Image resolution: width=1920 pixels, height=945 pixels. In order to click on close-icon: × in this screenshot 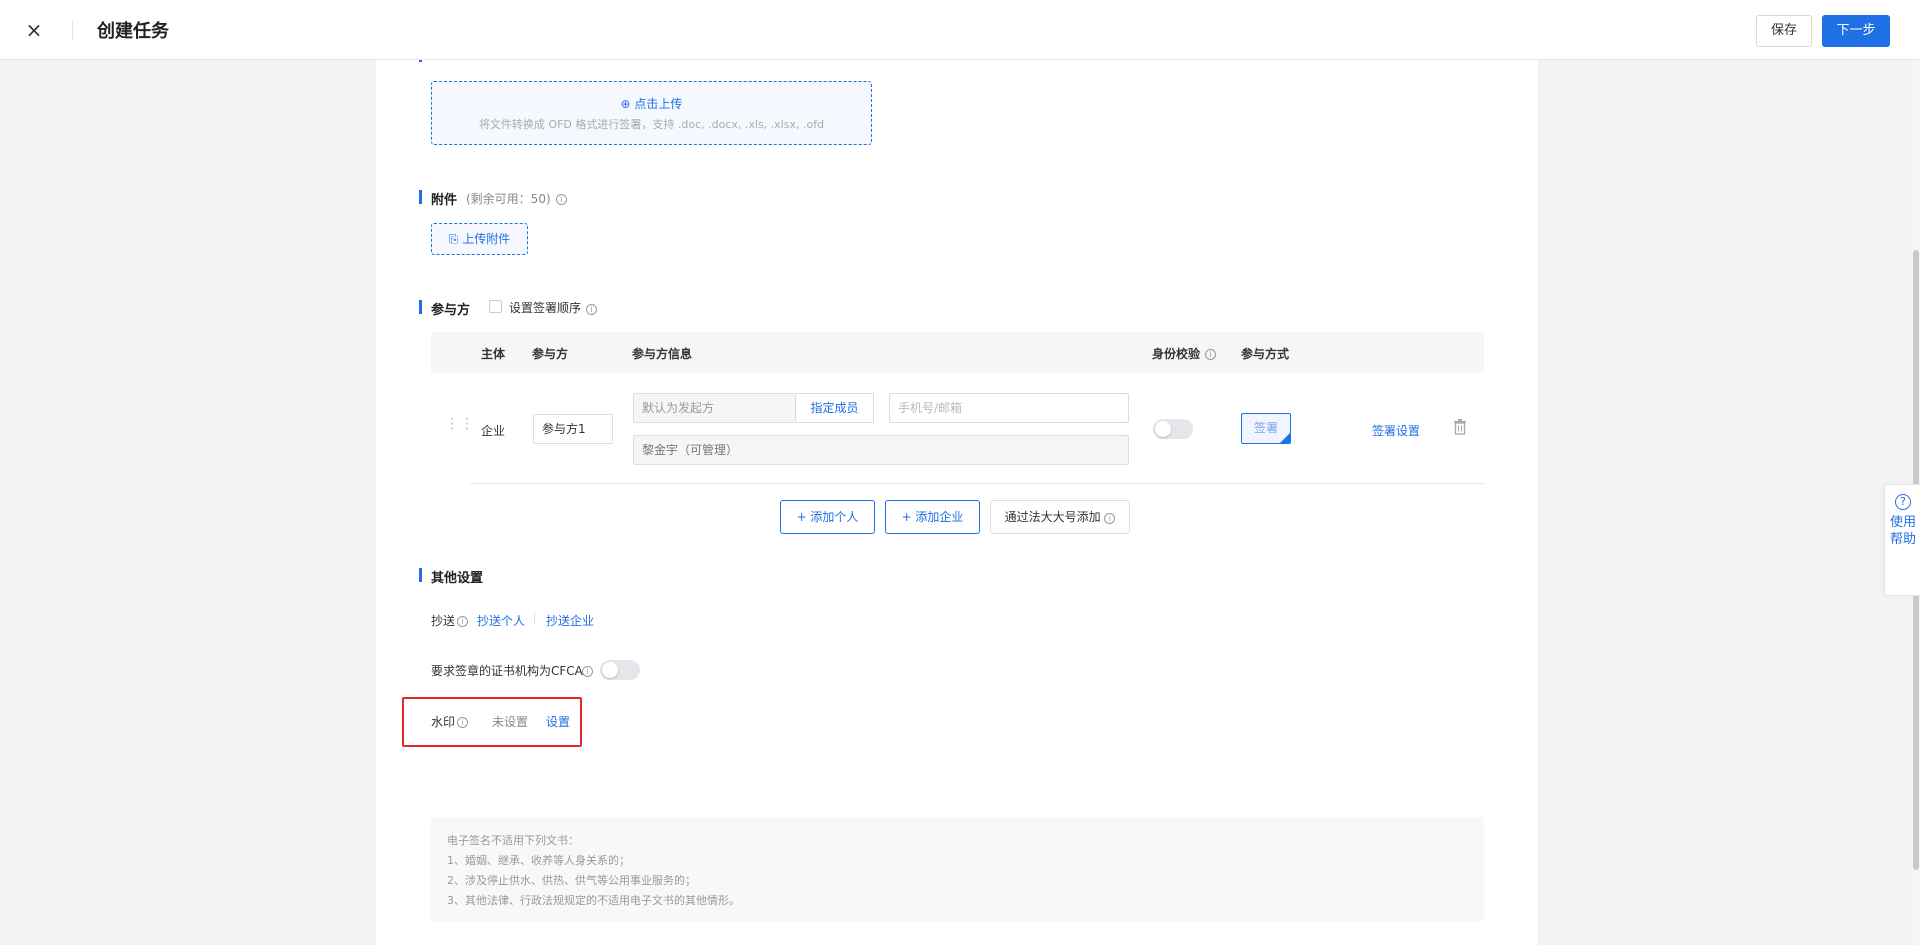, I will do `click(34, 30)`.